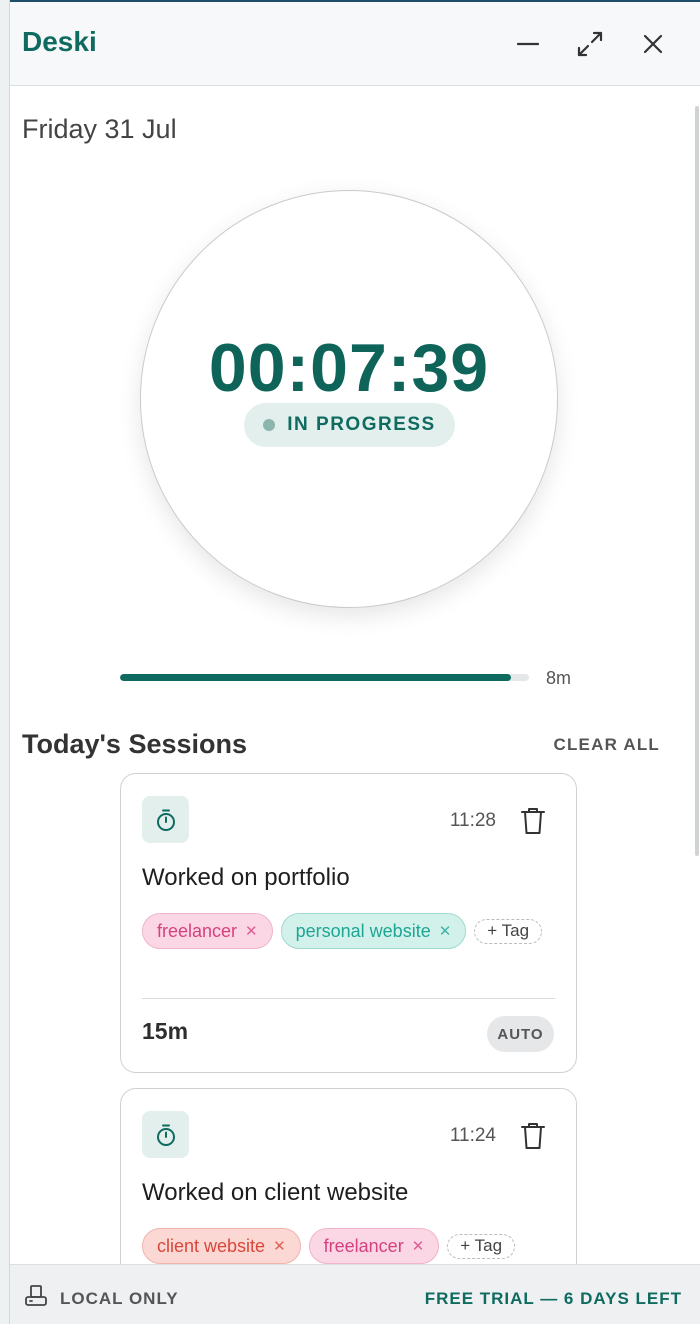 This screenshot has width=700, height=1324. I want to click on scrollbar-thumb, so click(697, 481).